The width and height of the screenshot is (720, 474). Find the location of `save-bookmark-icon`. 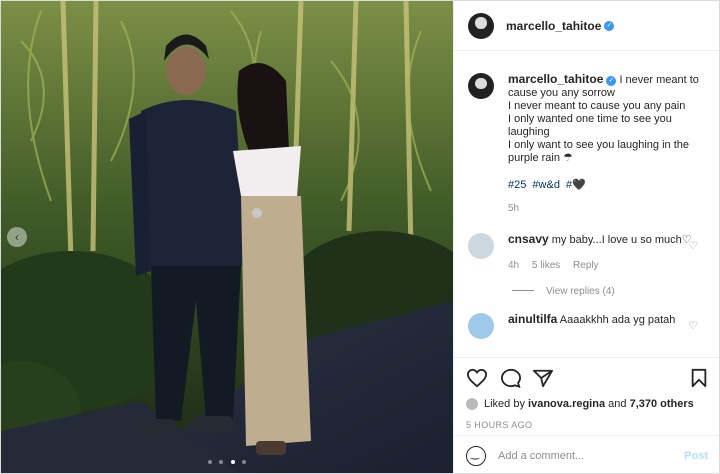

save-bookmark-icon is located at coordinates (699, 378).